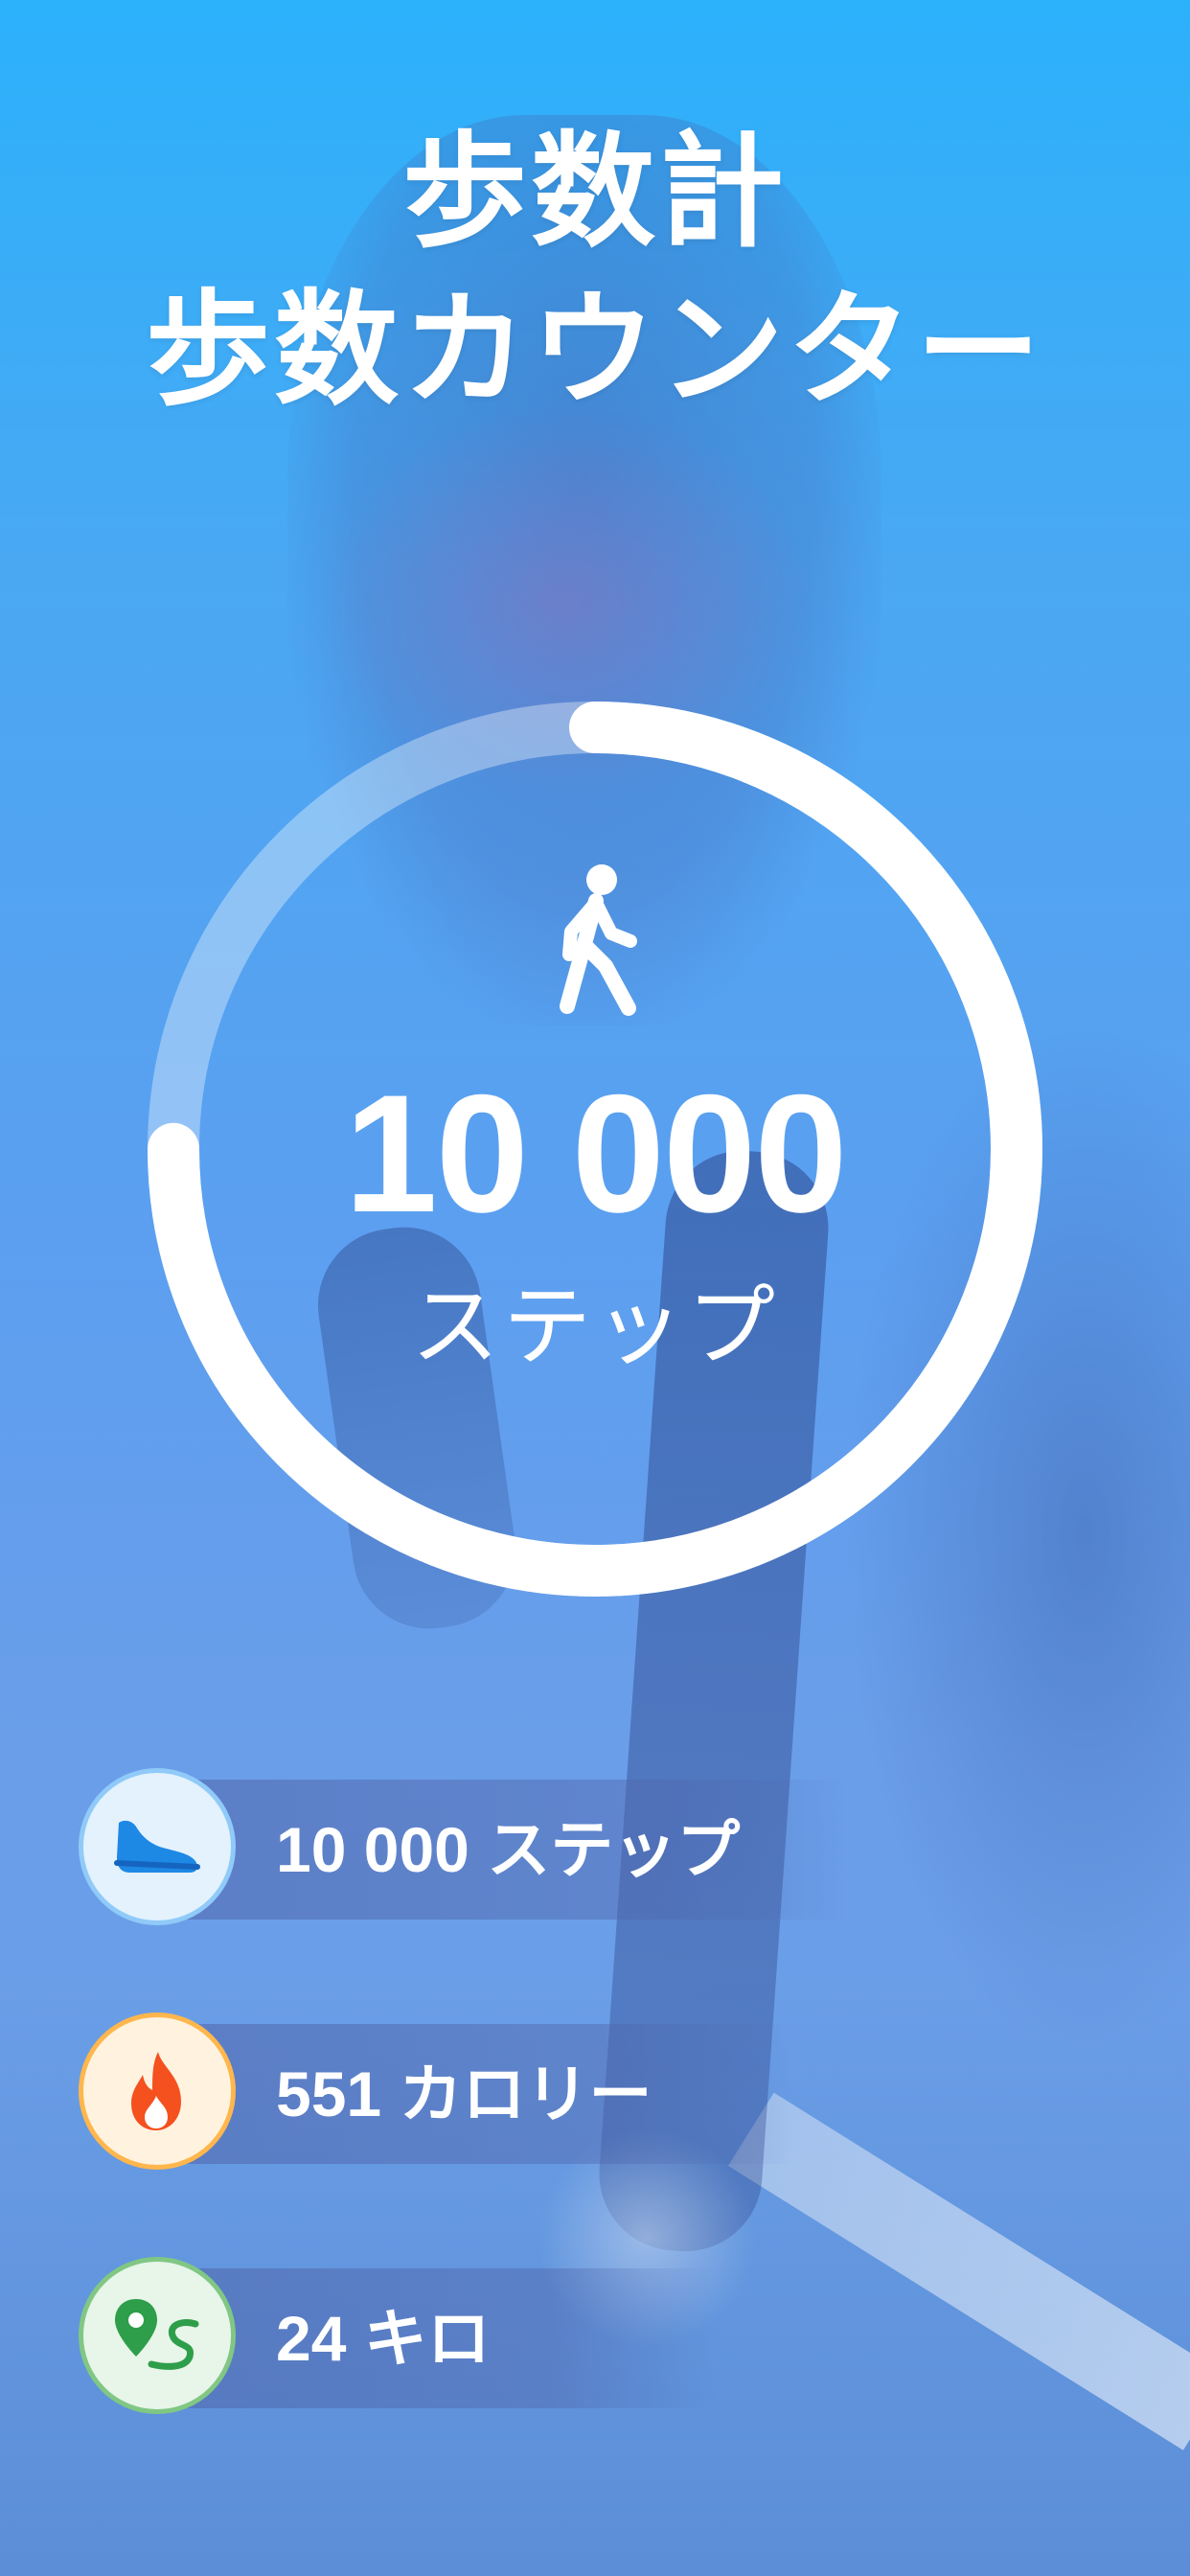  What do you see at coordinates (594, 350) in the screenshot?
I see `app-subtitle: 歩数カウンター` at bounding box center [594, 350].